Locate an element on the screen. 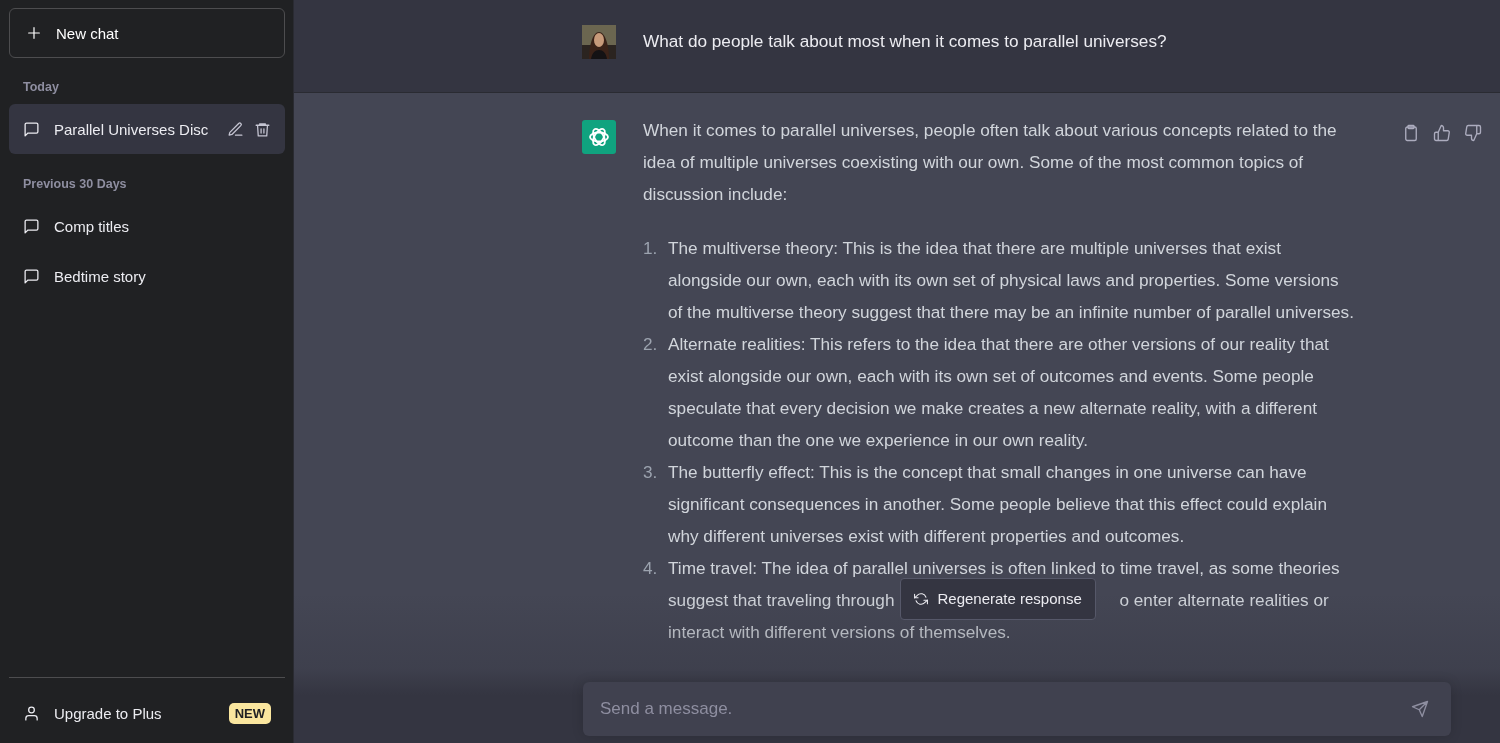 This screenshot has width=1500, height=743. thumbs-down-icon is located at coordinates (1473, 133).